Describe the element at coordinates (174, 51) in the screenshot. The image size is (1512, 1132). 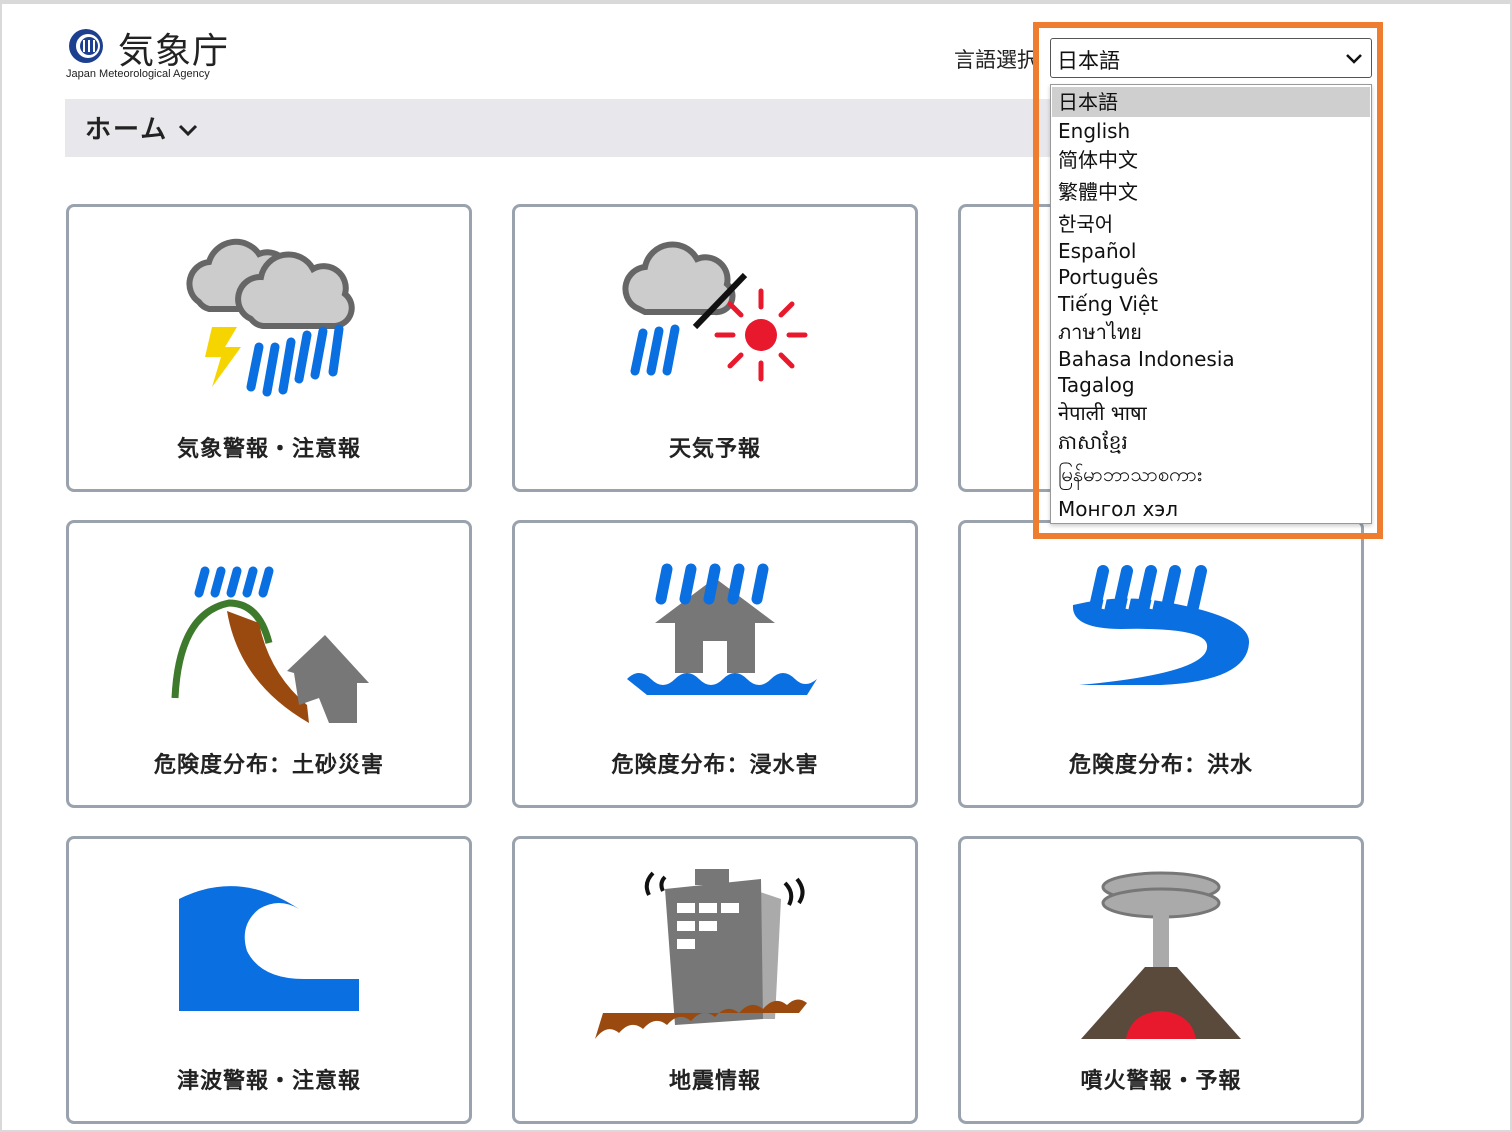
I see `logo-title: 気象庁` at that location.